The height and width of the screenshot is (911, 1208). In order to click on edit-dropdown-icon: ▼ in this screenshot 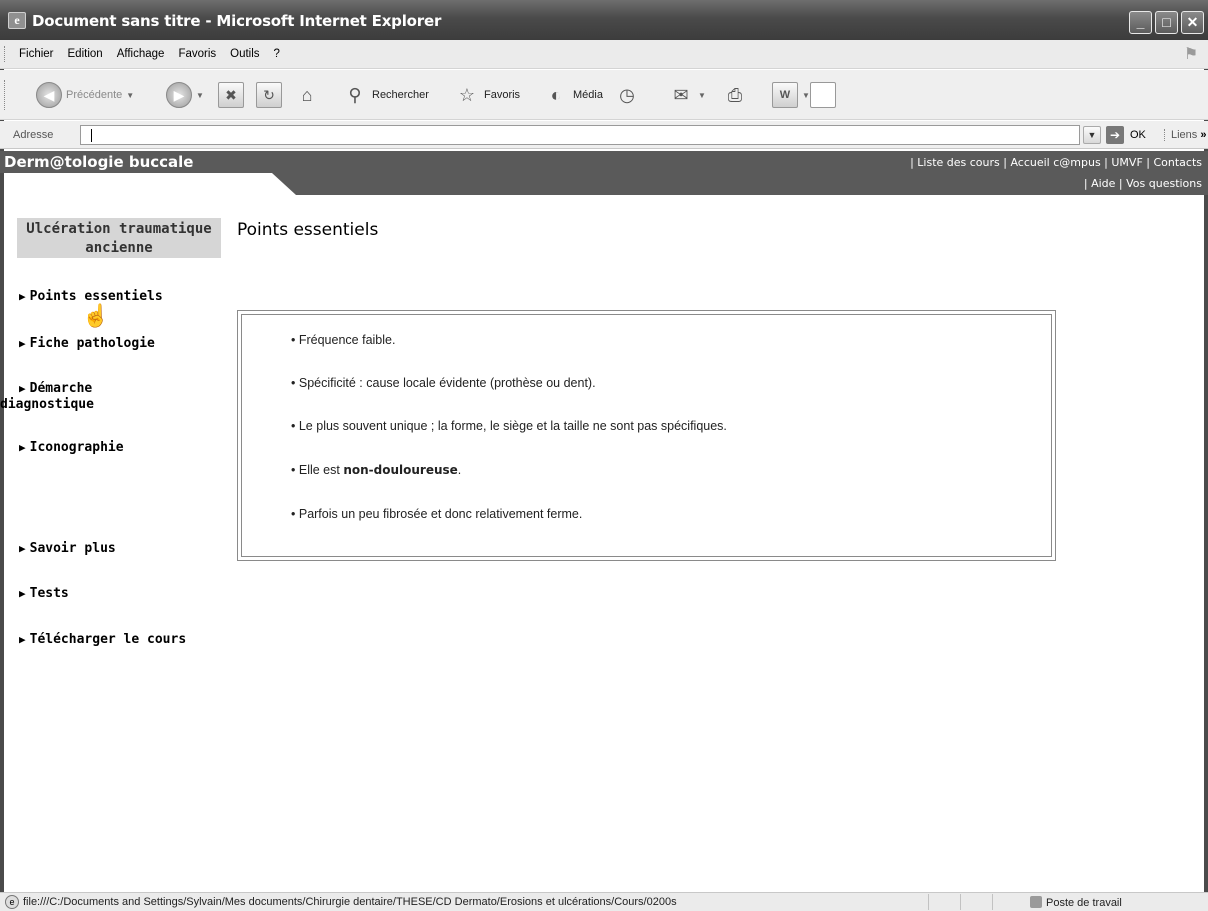, I will do `click(806, 95)`.